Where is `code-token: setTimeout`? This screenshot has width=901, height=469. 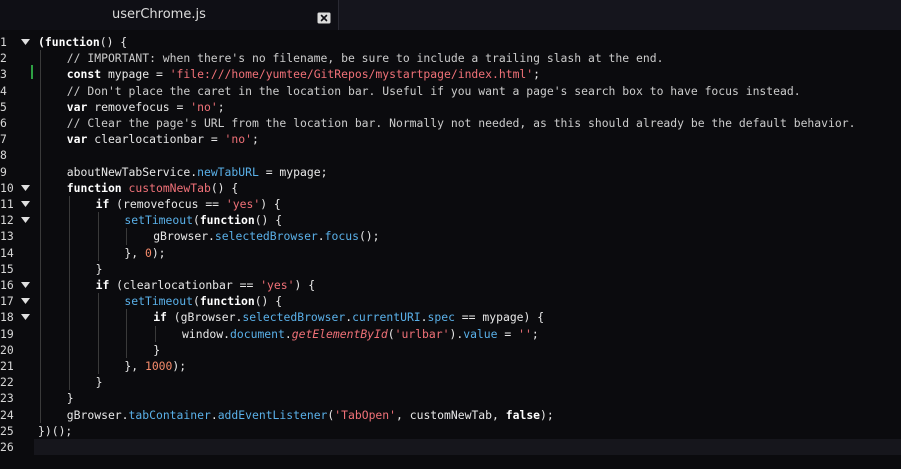 code-token: setTimeout is located at coordinates (158, 301).